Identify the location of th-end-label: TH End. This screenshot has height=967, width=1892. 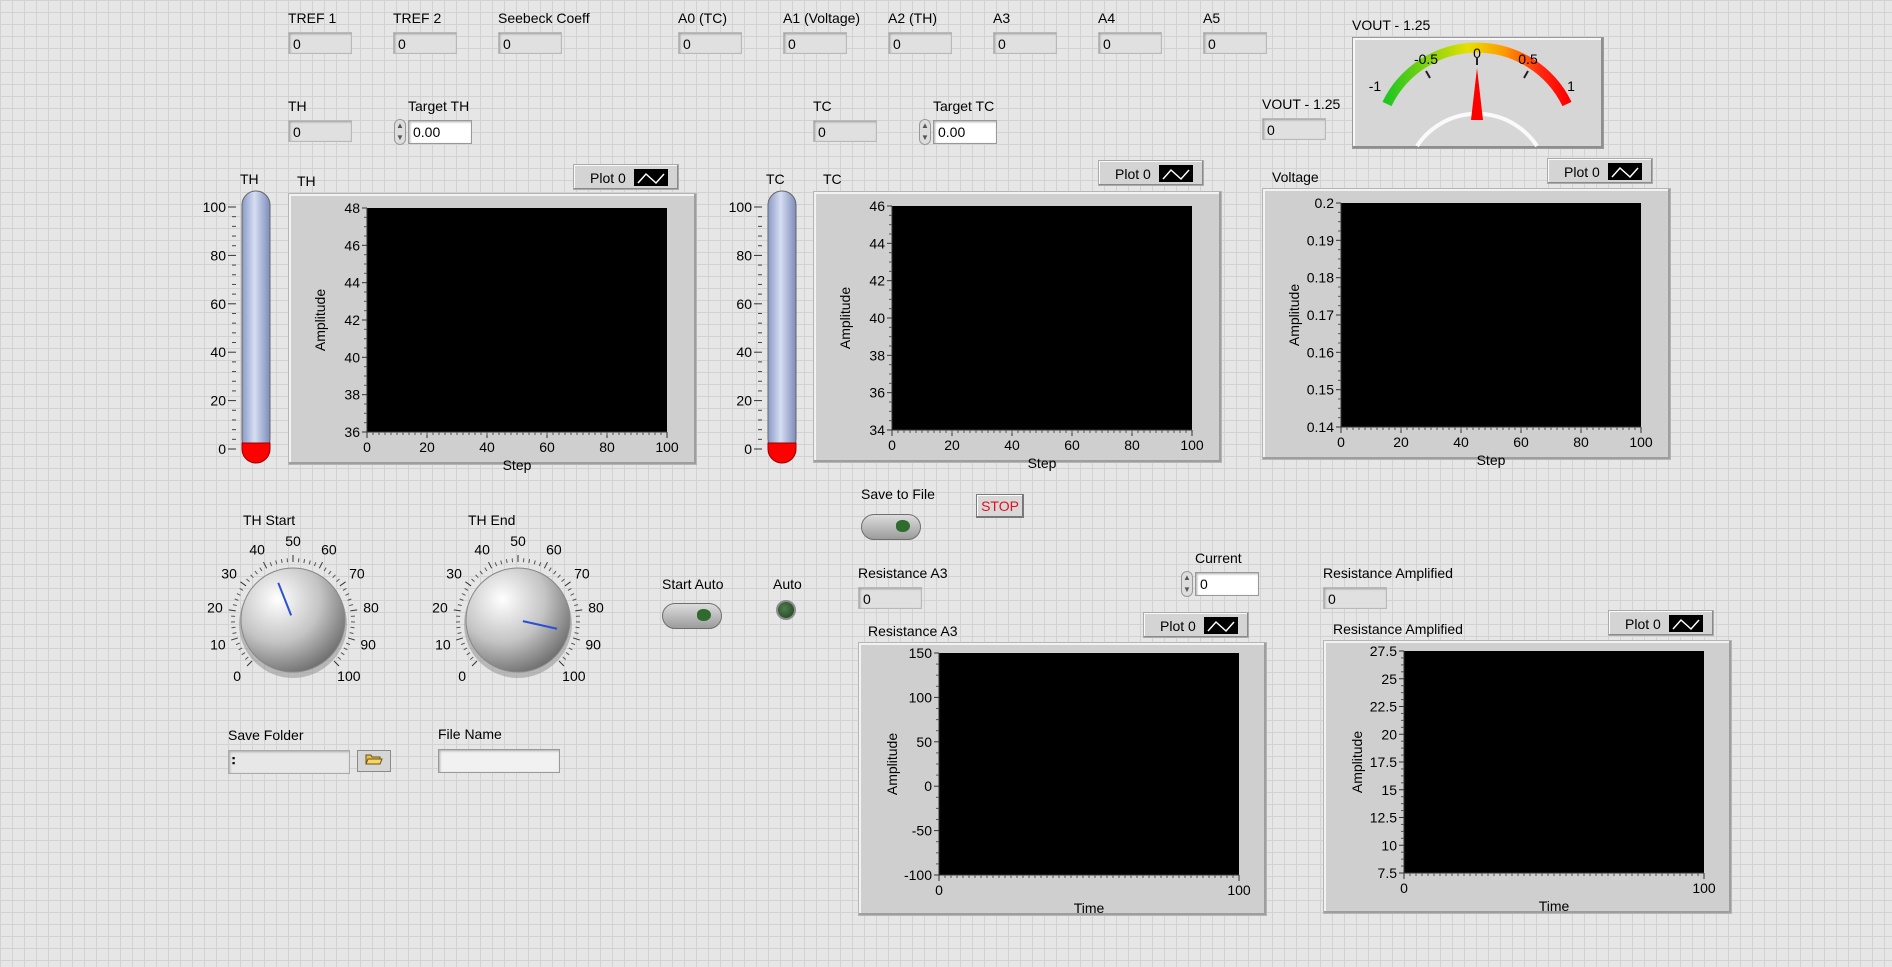
(492, 520).